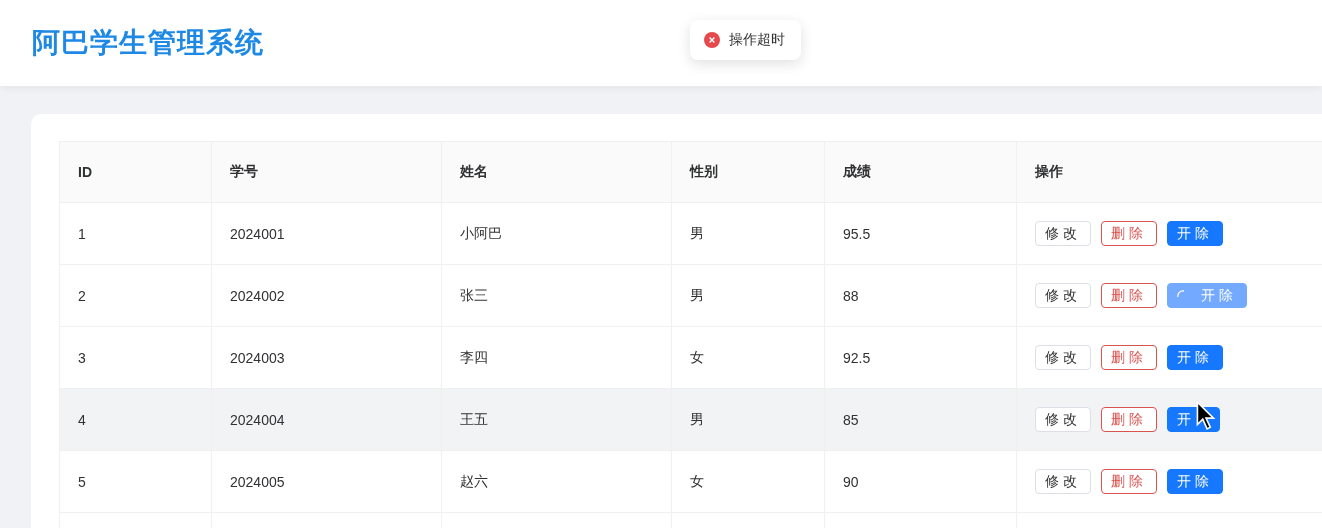 The image size is (1322, 528). Describe the element at coordinates (326, 233) in the screenshot. I see `table-cell: 2024001` at that location.